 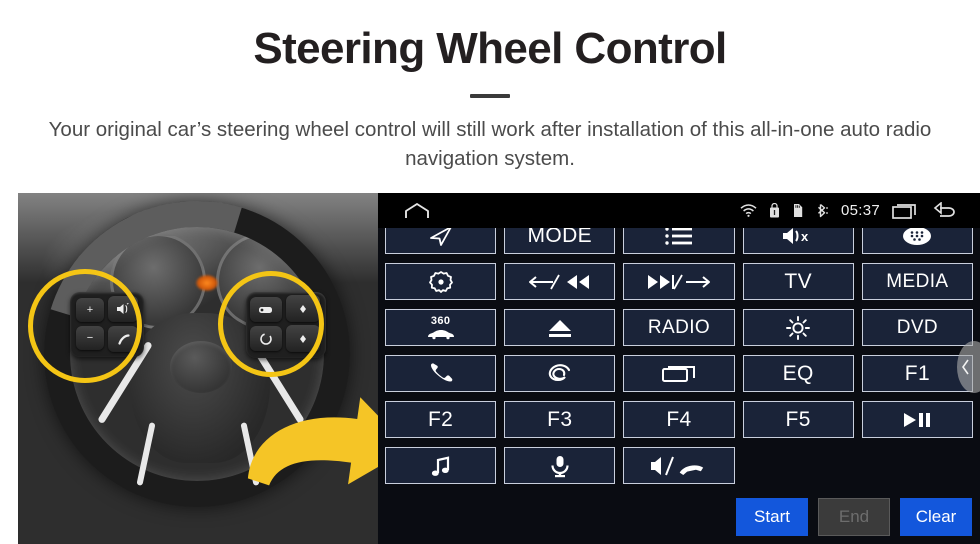 I want to click on car-icon, so click(x=440, y=334).